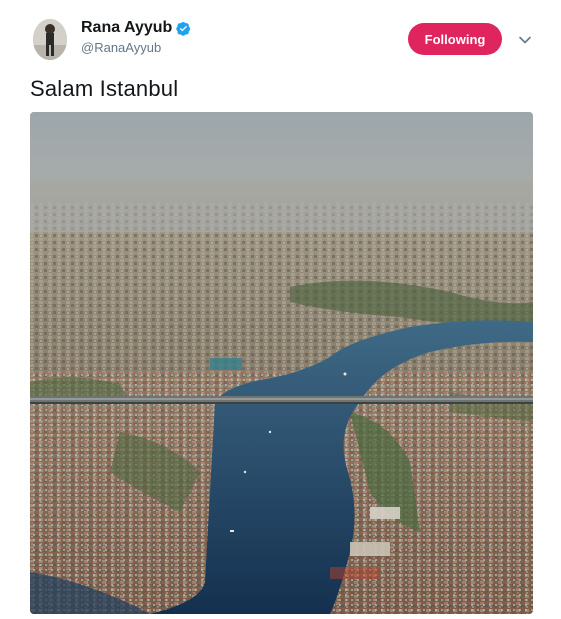 The width and height of the screenshot is (561, 619). I want to click on tweet-text: Salam Istanbul, so click(104, 88).